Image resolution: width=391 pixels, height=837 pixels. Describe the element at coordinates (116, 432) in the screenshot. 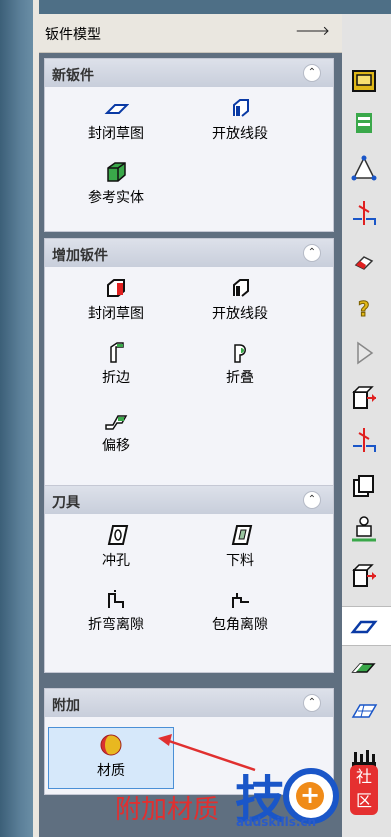

I see `tool-offset: 偏移` at that location.